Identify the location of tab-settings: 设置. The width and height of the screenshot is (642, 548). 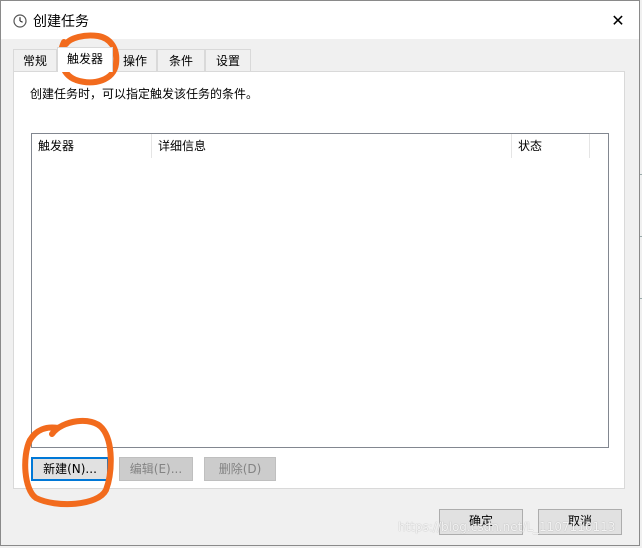
(228, 60).